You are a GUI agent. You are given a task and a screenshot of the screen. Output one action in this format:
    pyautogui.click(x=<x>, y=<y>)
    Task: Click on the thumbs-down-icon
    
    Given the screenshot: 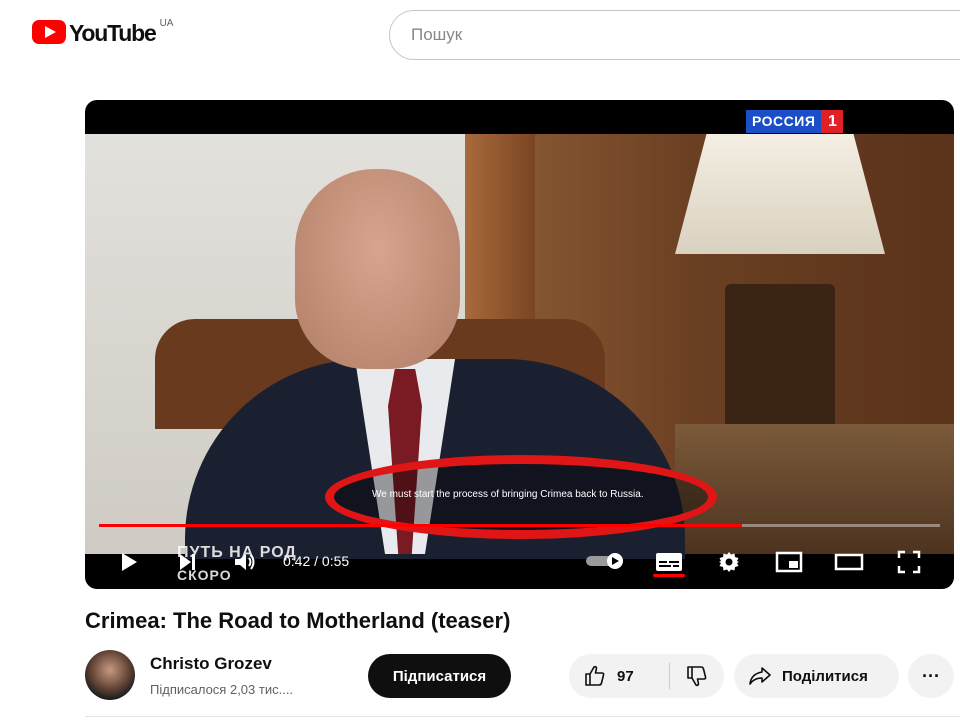 What is the action you would take?
    pyautogui.click(x=697, y=676)
    